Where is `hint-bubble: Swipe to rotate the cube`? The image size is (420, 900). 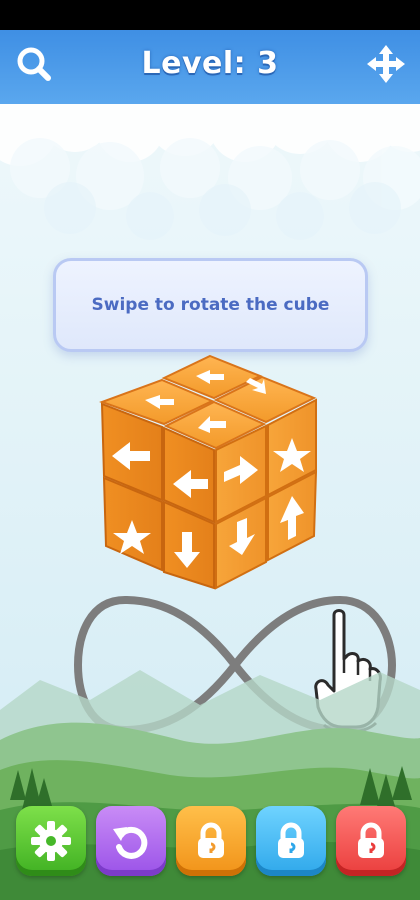
hint-bubble: Swipe to rotate the cube is located at coordinates (210, 305).